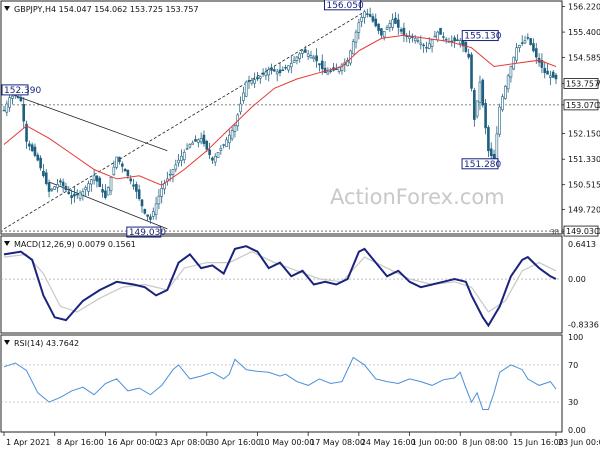 This screenshot has height=454, width=600. I want to click on y-tick-label: 151.330, so click(584, 159).